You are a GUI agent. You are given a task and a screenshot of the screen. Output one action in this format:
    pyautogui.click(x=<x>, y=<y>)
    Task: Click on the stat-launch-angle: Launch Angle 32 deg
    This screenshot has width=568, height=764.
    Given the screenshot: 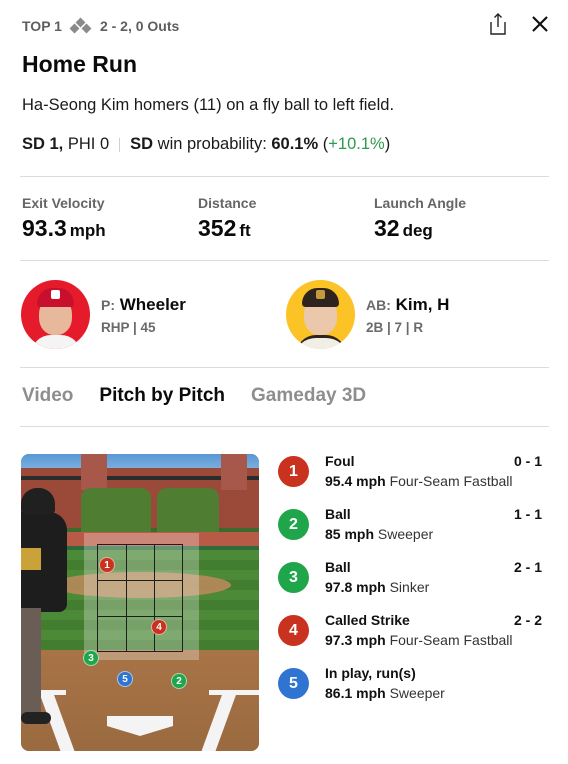 What is the action you would take?
    pyautogui.click(x=420, y=218)
    